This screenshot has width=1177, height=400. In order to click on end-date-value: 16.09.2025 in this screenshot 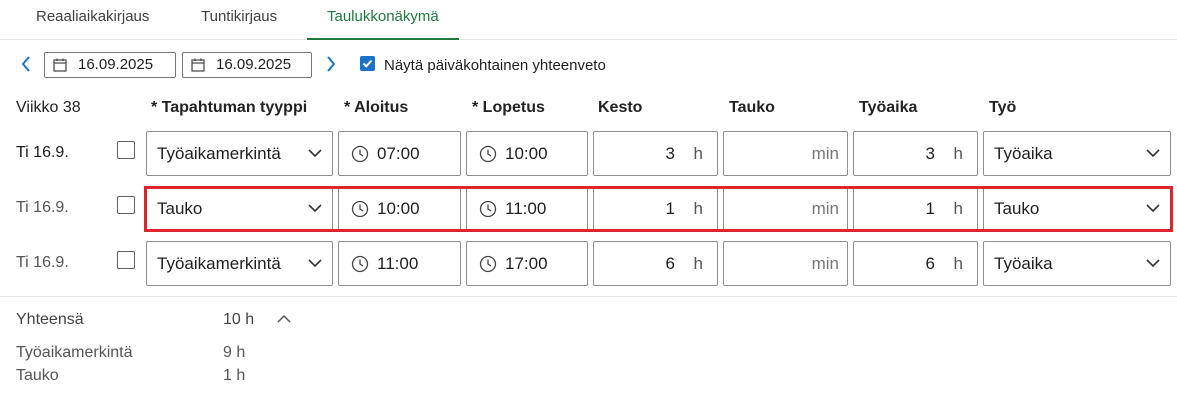, I will do `click(254, 64)`.